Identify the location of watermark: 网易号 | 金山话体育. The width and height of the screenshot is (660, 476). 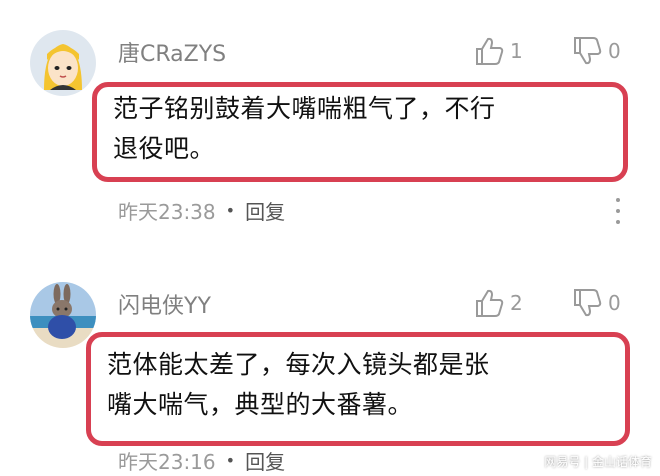
(598, 462).